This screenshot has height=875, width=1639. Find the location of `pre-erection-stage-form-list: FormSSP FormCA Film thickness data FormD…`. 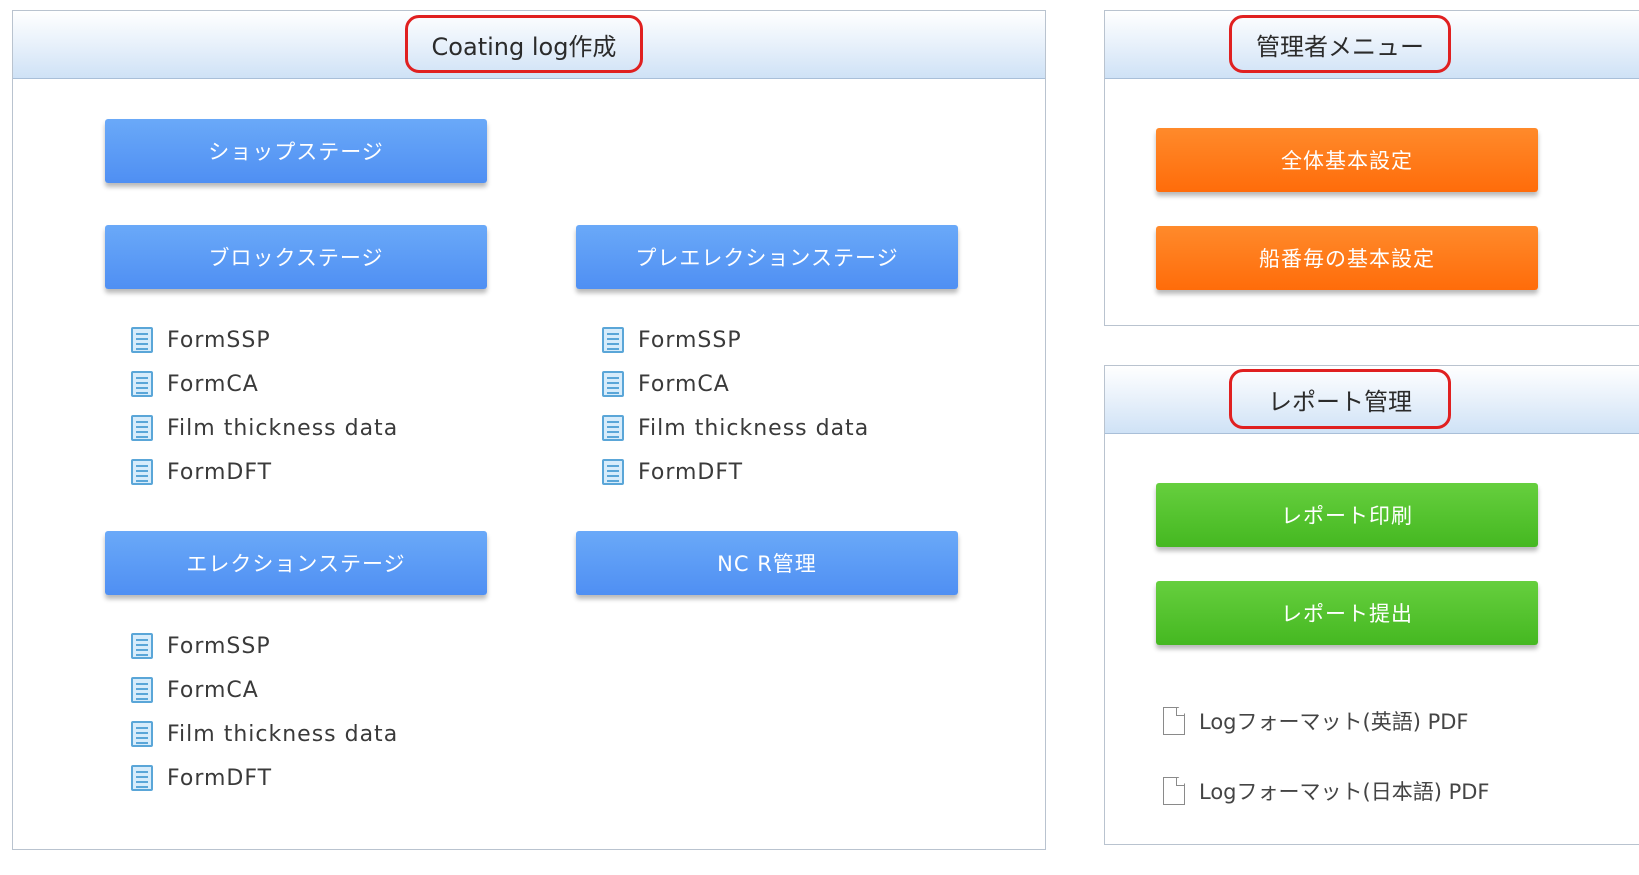

pre-erection-stage-form-list: FormSSP FormCA Film thickness data FormD… is located at coordinates (735, 406).